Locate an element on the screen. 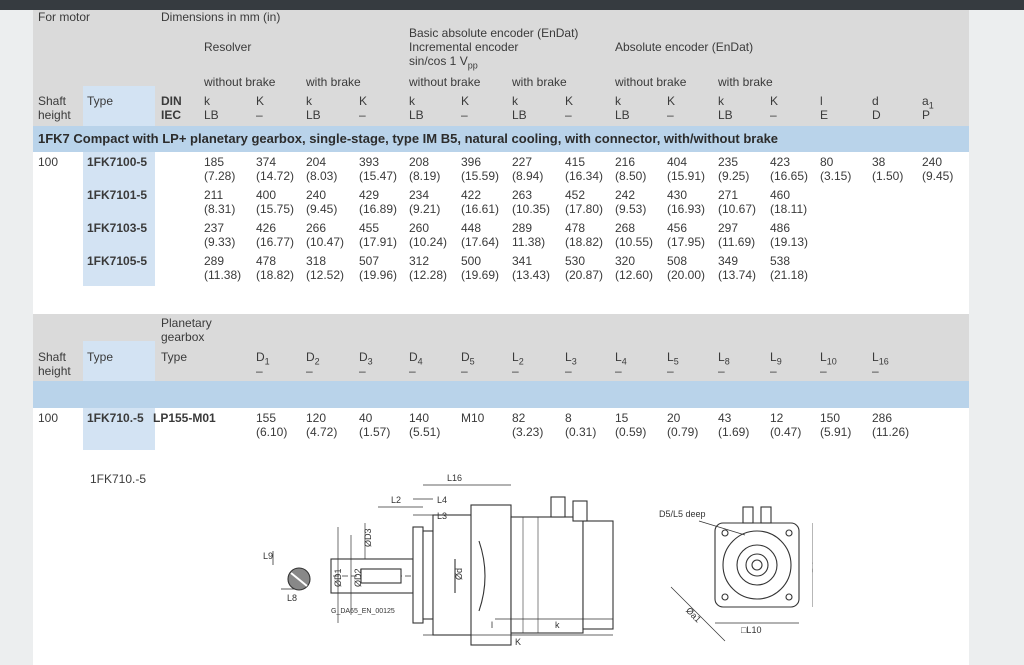 Image resolution: width=1024 pixels, height=665 pixels. table-cell-inch: (16.93) is located at coordinates (686, 209).